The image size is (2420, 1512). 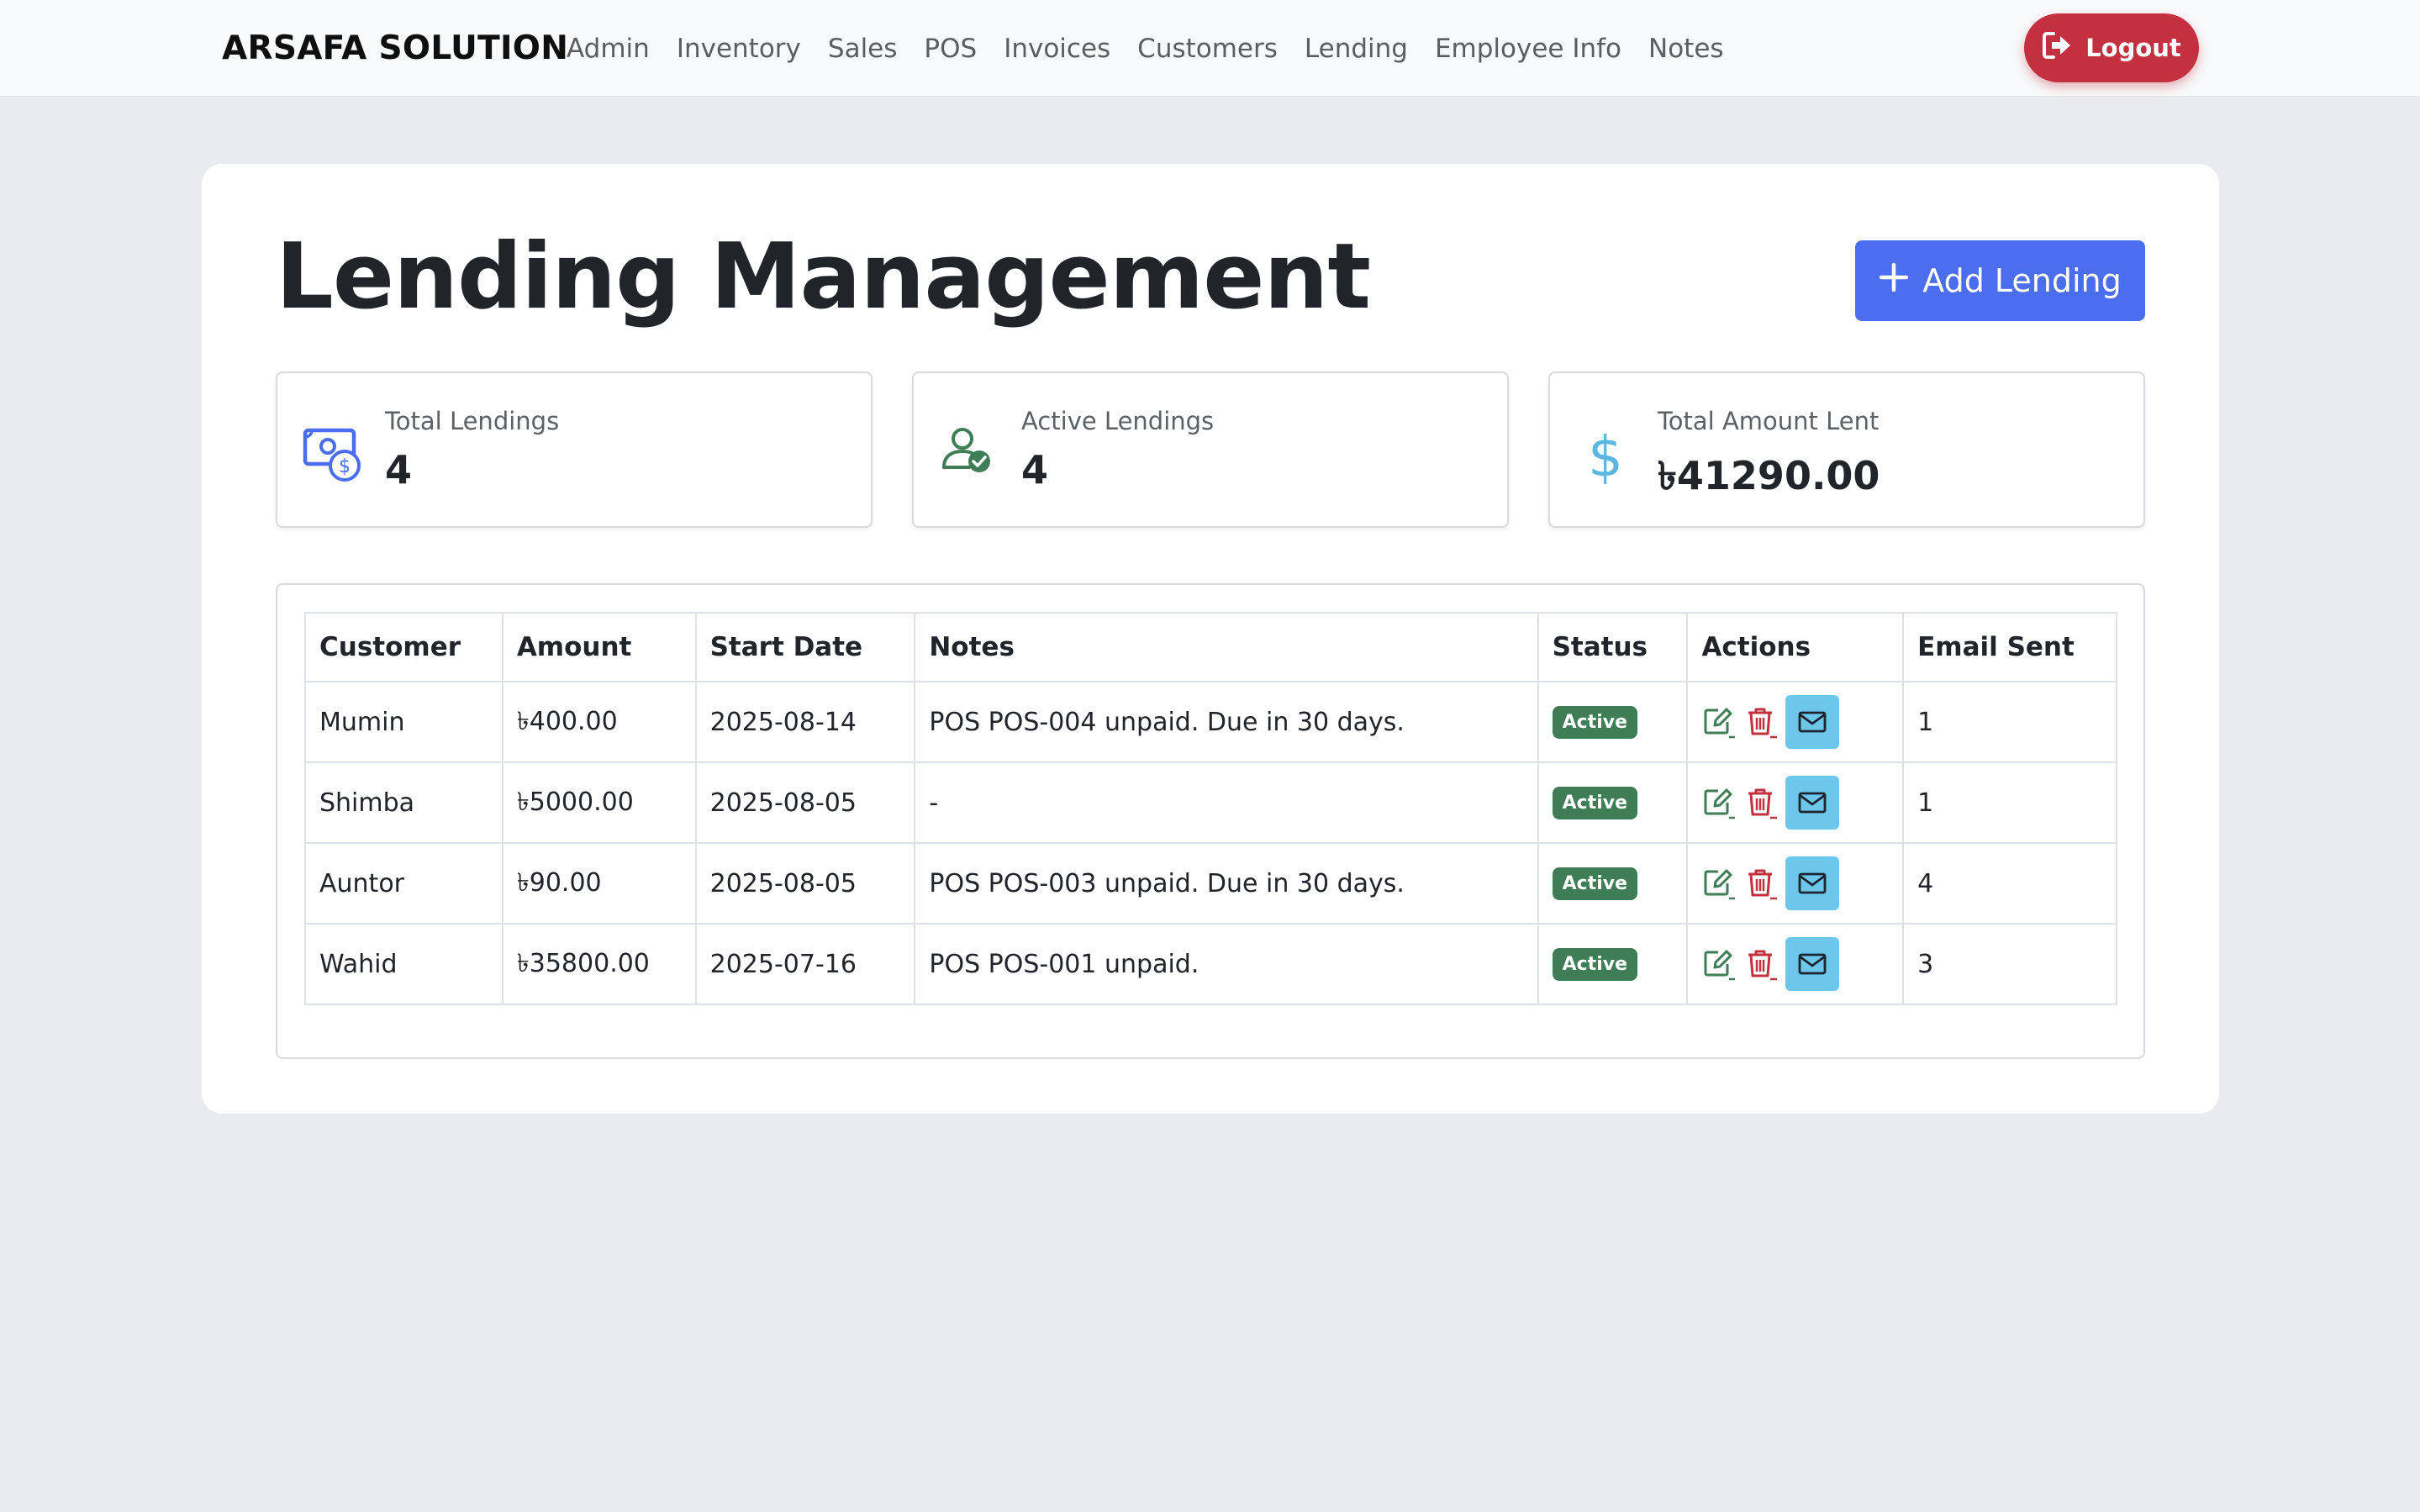 I want to click on user-check-icon, so click(x=969, y=454).